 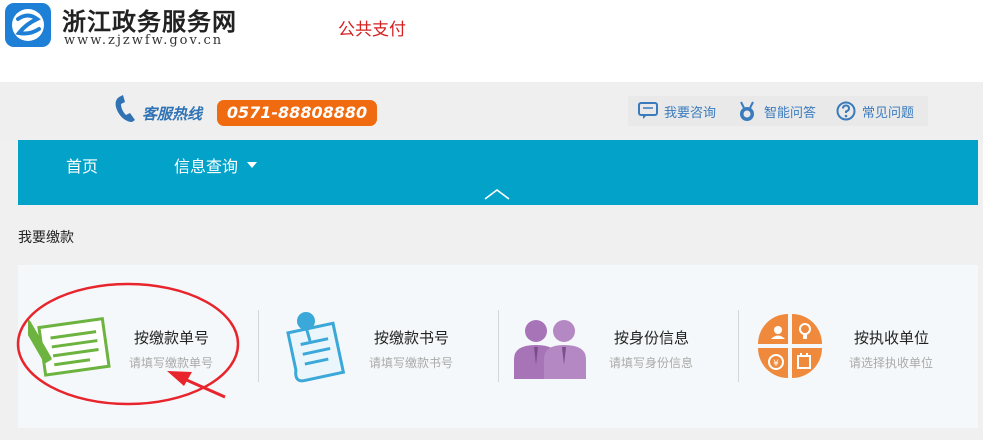 I want to click on page-subtitle: 公共支付, so click(x=372, y=30).